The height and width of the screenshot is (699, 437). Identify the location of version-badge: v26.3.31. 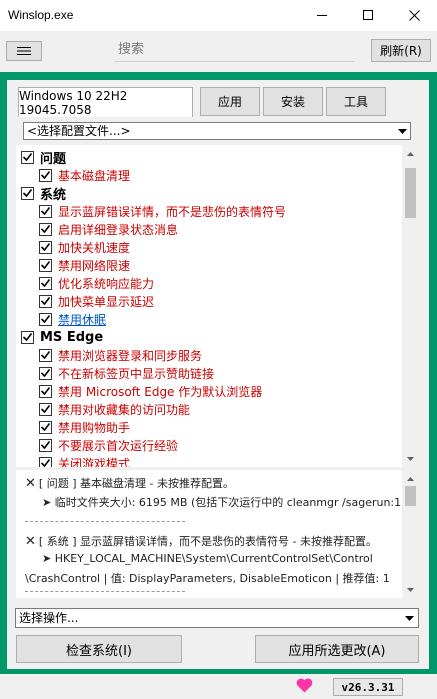
(368, 687).